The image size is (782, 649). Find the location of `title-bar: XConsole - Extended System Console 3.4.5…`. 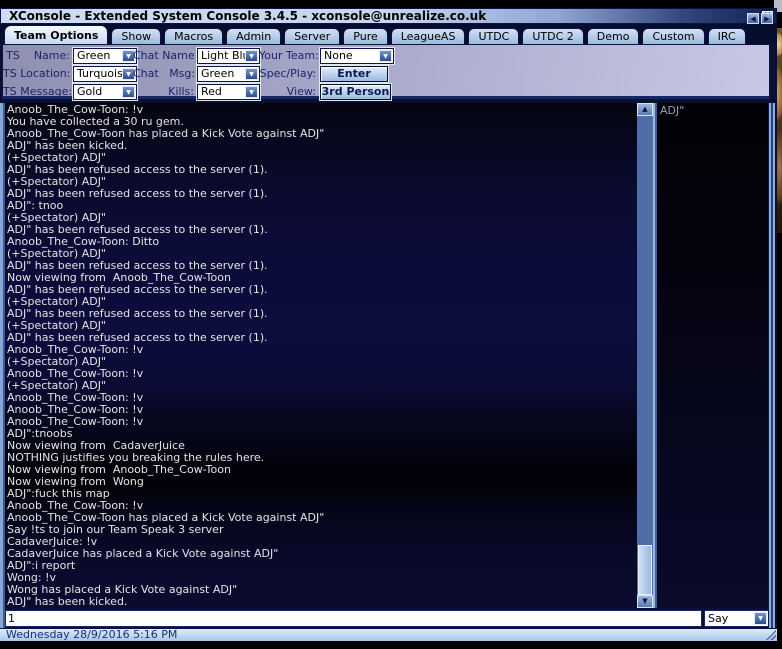

title-bar: XConsole - Extended System Console 3.4.5… is located at coordinates (388, 16).